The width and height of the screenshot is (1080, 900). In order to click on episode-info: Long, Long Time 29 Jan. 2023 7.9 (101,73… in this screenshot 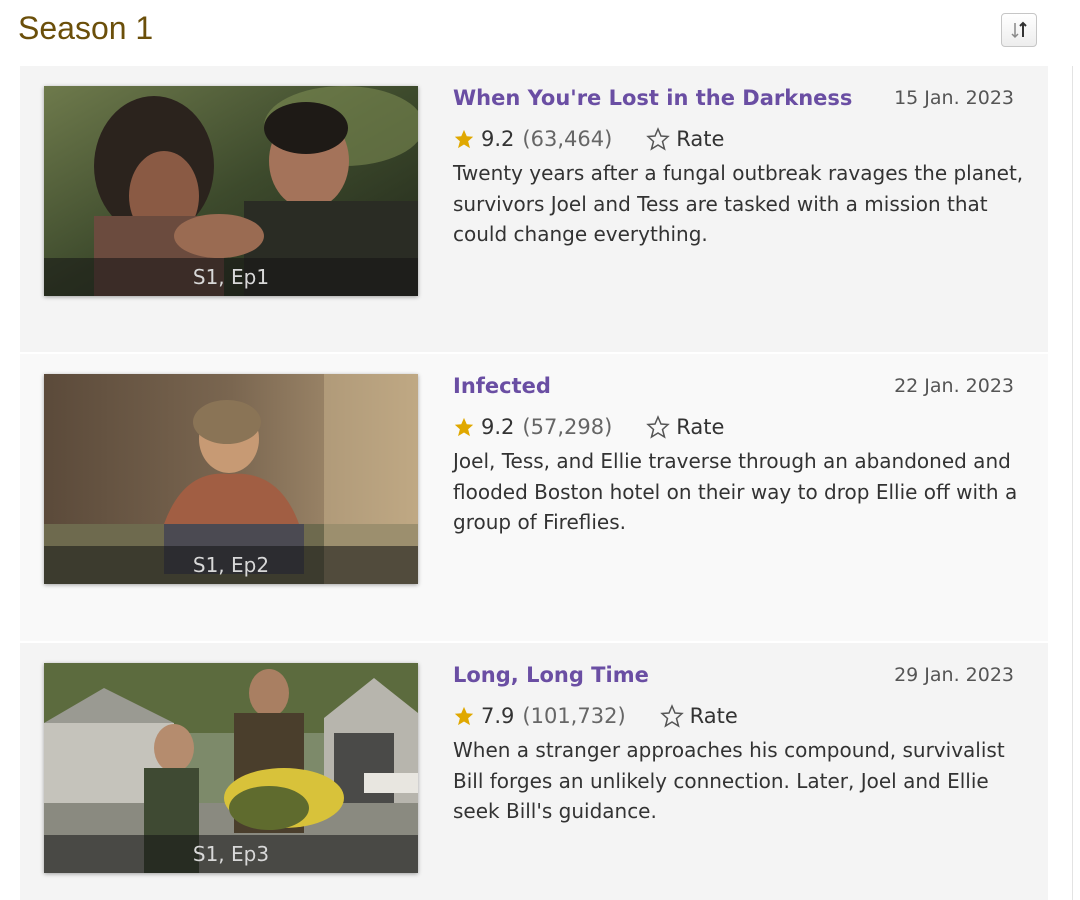, I will do `click(740, 745)`.